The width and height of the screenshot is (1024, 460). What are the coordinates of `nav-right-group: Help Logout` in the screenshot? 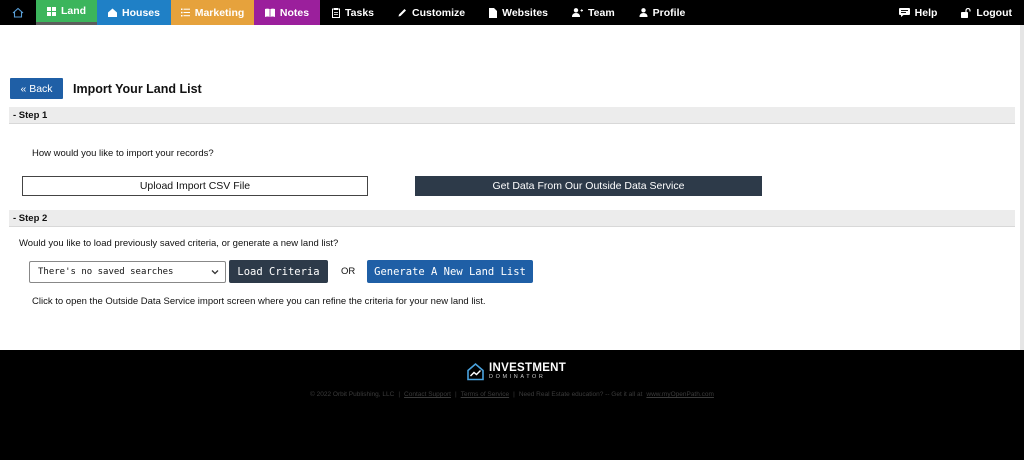 It's located at (955, 12).